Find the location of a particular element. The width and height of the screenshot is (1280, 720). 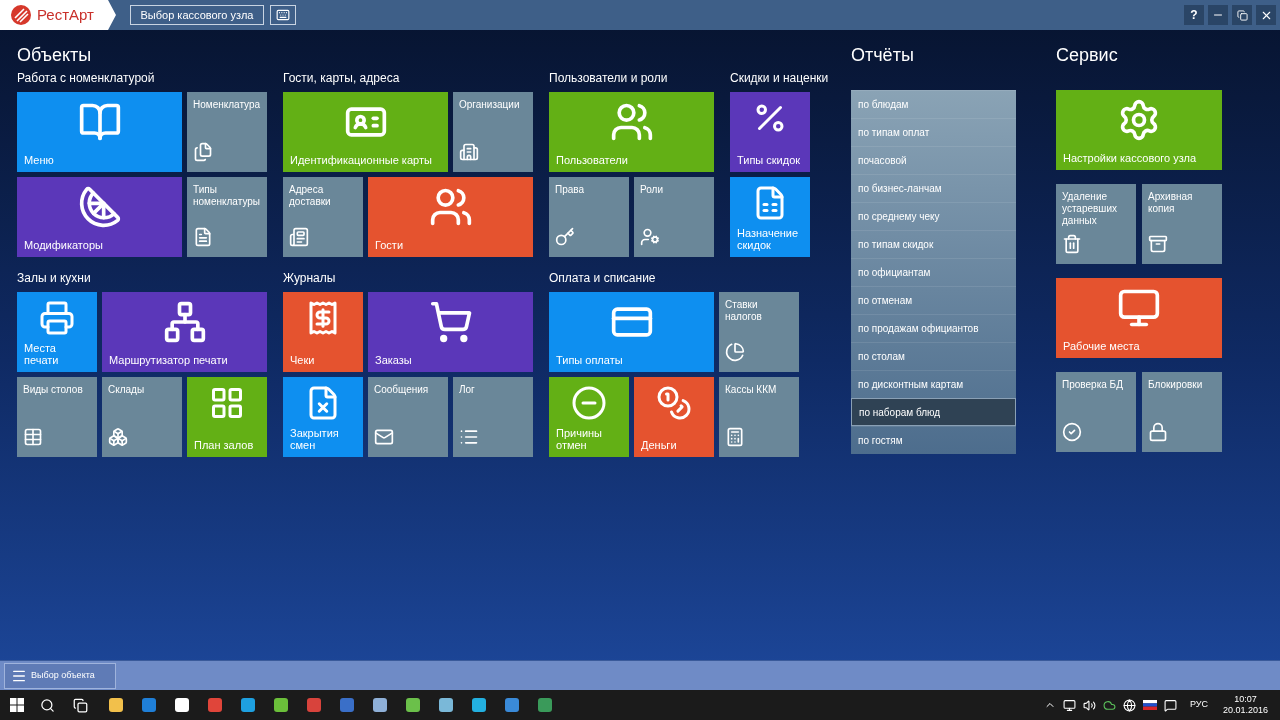

tile: Модификаторы is located at coordinates (99, 217).